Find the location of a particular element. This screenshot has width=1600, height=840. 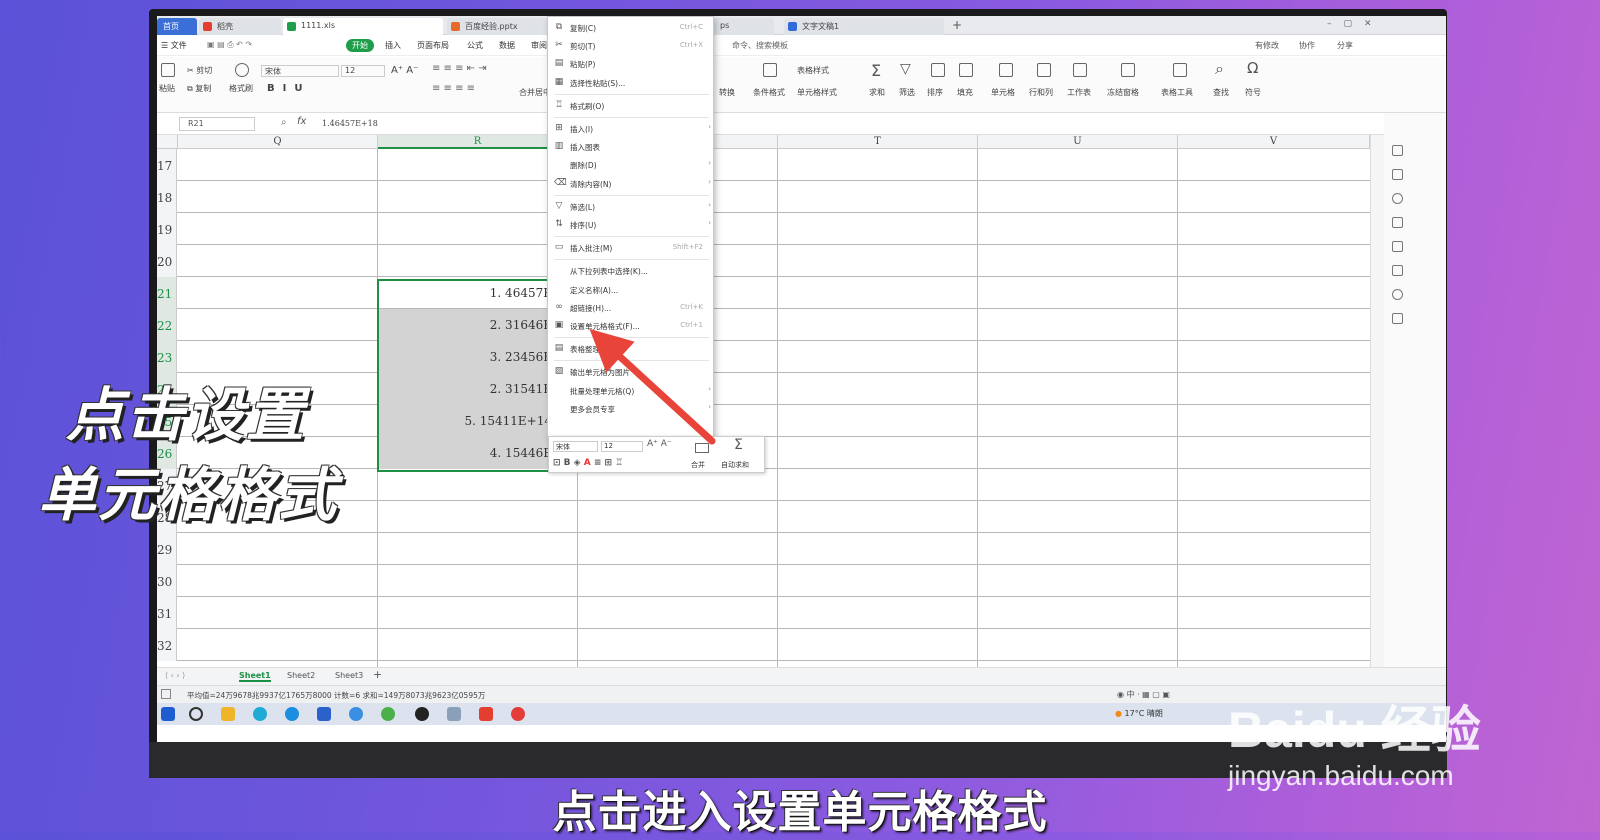

context-menu-item: 删除(D) › is located at coordinates (631, 165).